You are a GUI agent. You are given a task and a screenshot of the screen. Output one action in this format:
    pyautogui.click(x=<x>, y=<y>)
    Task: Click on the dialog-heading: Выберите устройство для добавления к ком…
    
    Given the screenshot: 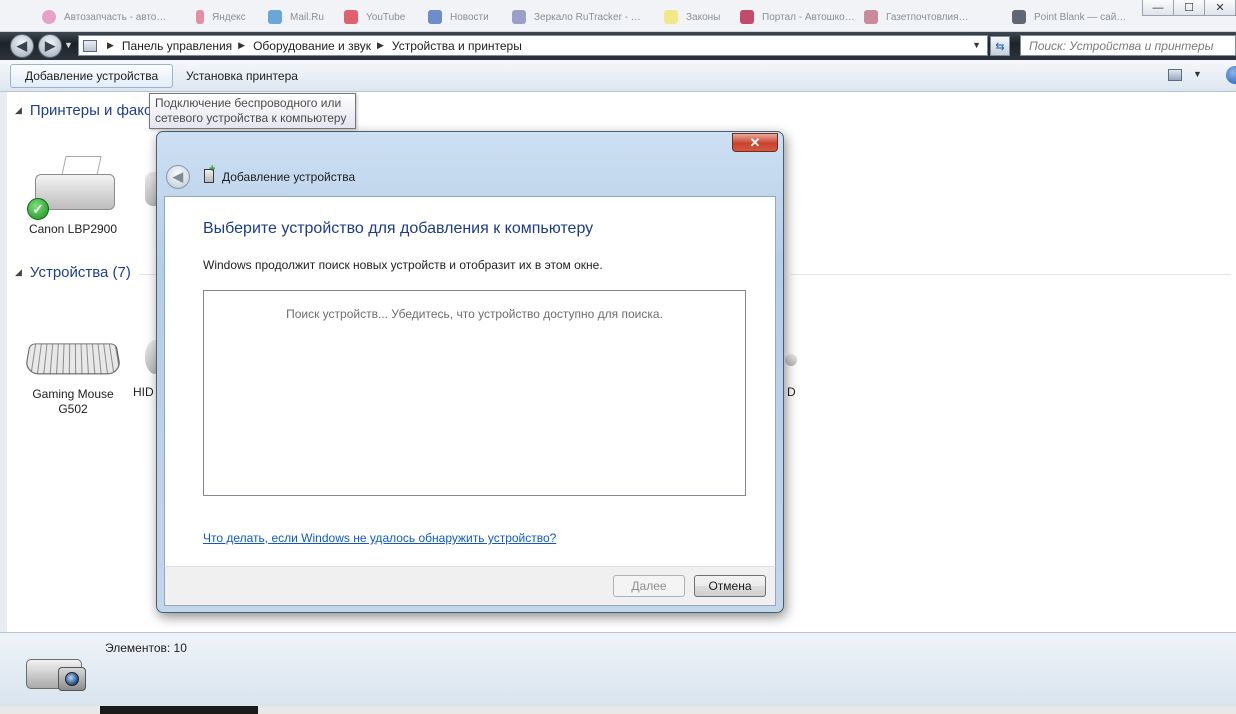 What is the action you would take?
    pyautogui.click(x=398, y=228)
    